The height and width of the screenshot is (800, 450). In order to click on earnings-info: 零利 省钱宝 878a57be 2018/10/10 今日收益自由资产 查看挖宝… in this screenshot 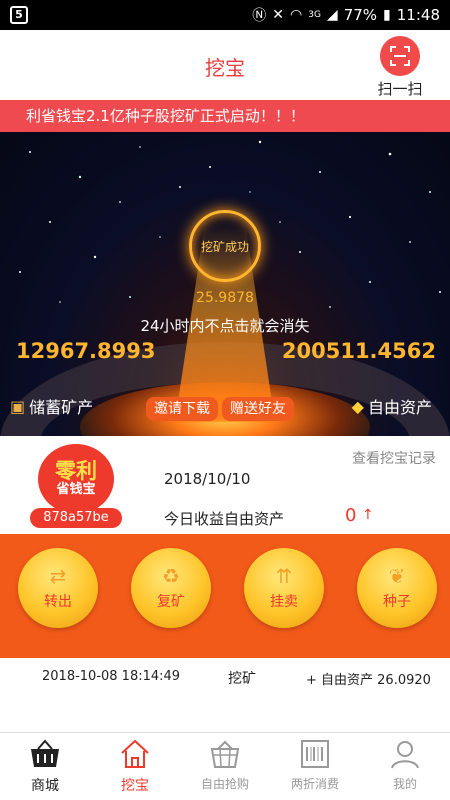, I will do `click(225, 485)`.